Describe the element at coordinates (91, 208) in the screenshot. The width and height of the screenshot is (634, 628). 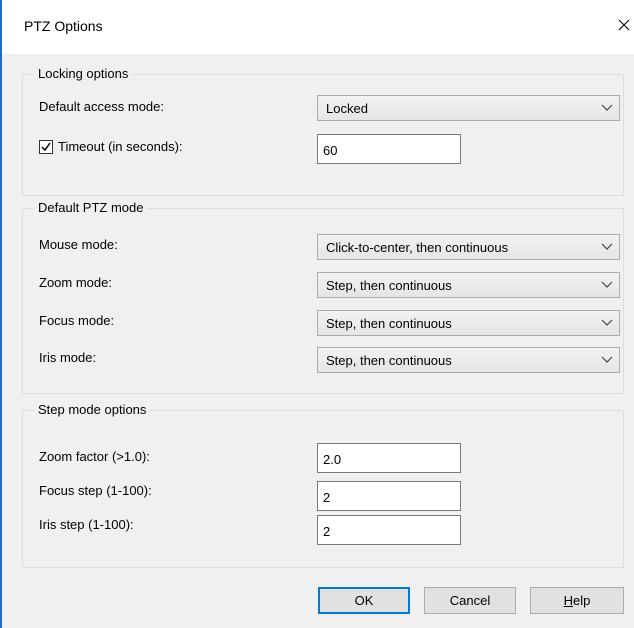
I see `default-ptz-mode-title: Default PTZ mode` at that location.